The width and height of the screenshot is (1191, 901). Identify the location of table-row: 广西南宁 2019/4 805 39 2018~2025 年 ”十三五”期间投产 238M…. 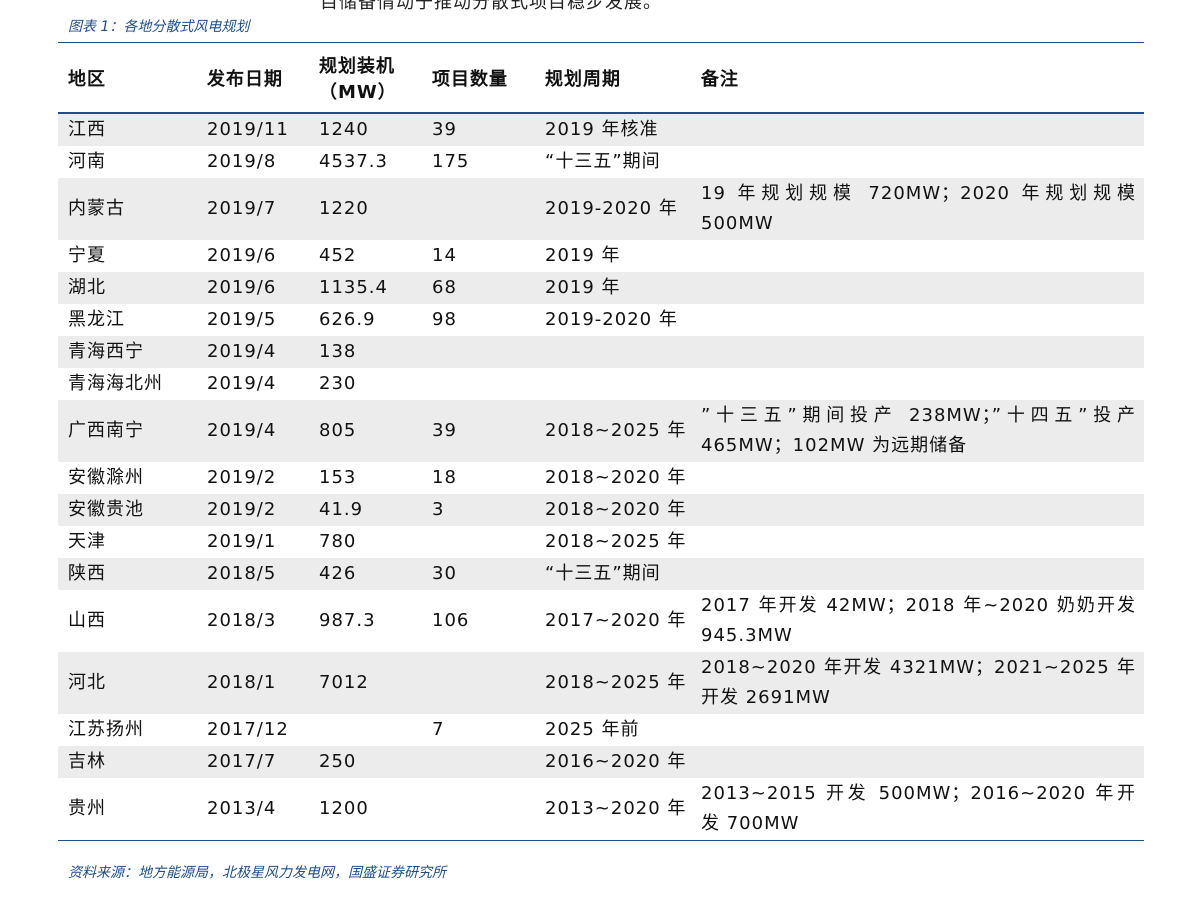
(601, 431).